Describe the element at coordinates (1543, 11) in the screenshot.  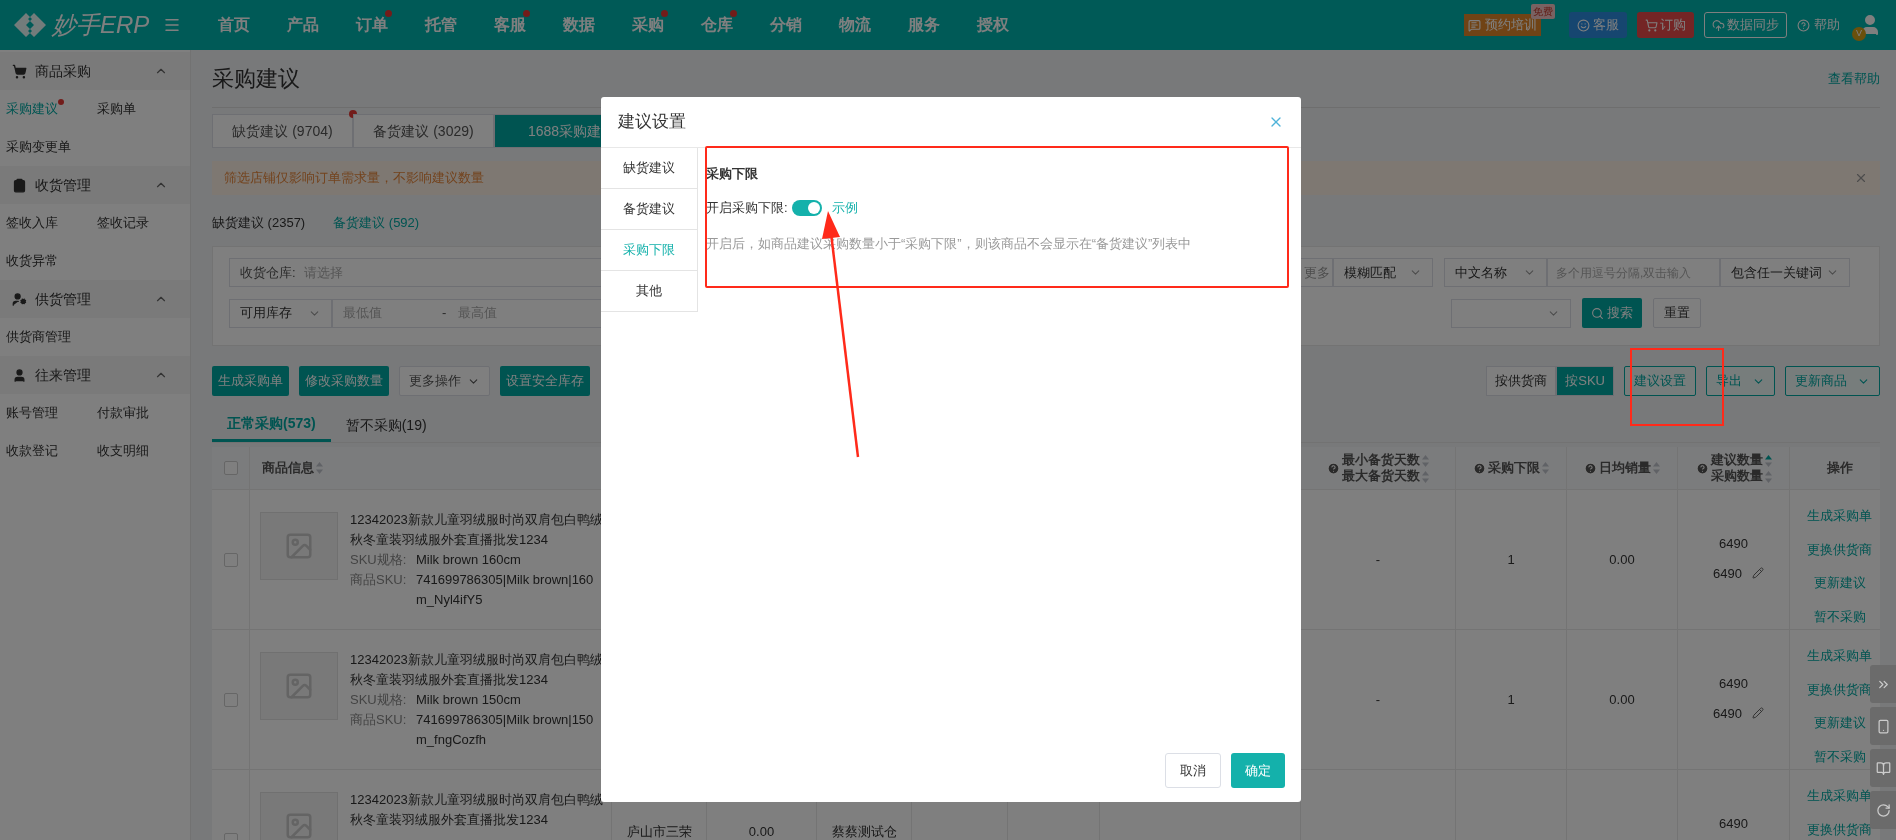
I see `free-badge: 免费` at that location.